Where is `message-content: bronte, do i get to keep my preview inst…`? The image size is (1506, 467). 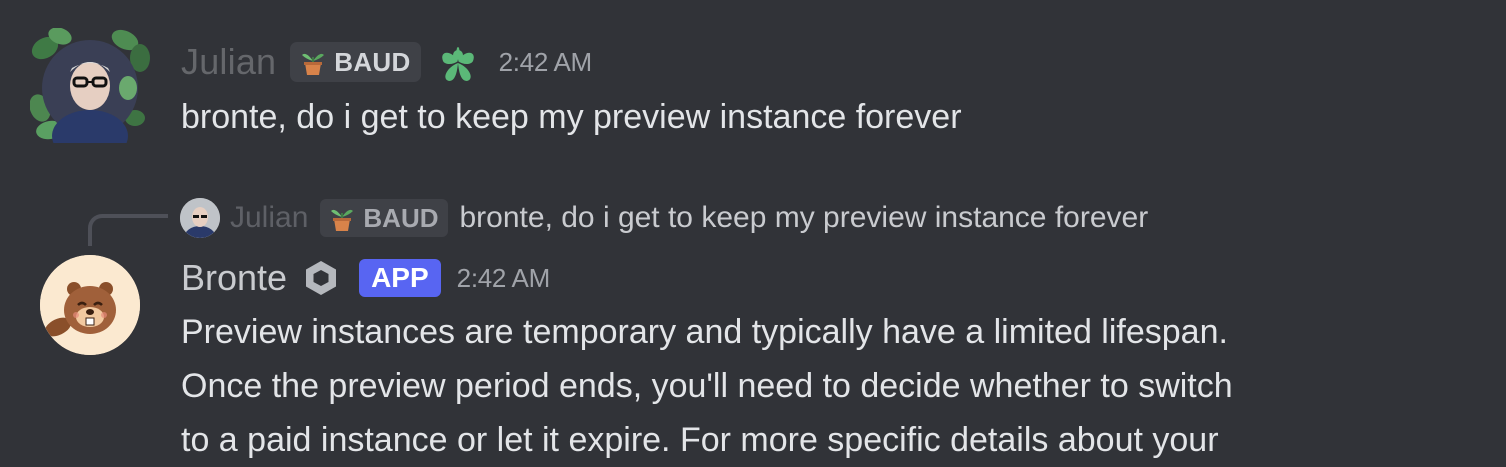 message-content: bronte, do i get to keep my preview inst… is located at coordinates (571, 117).